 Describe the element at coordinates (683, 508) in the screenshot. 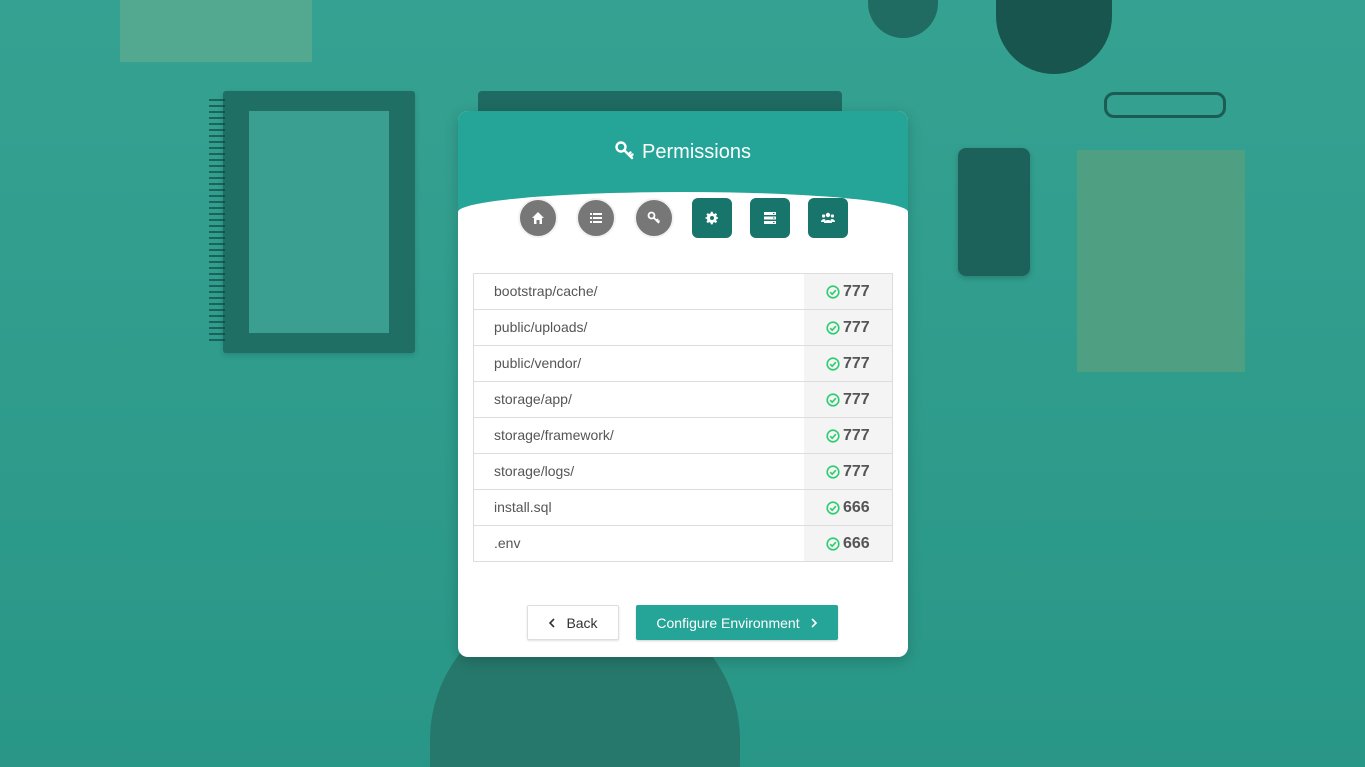

I see `permission-row: install.sql 666` at that location.